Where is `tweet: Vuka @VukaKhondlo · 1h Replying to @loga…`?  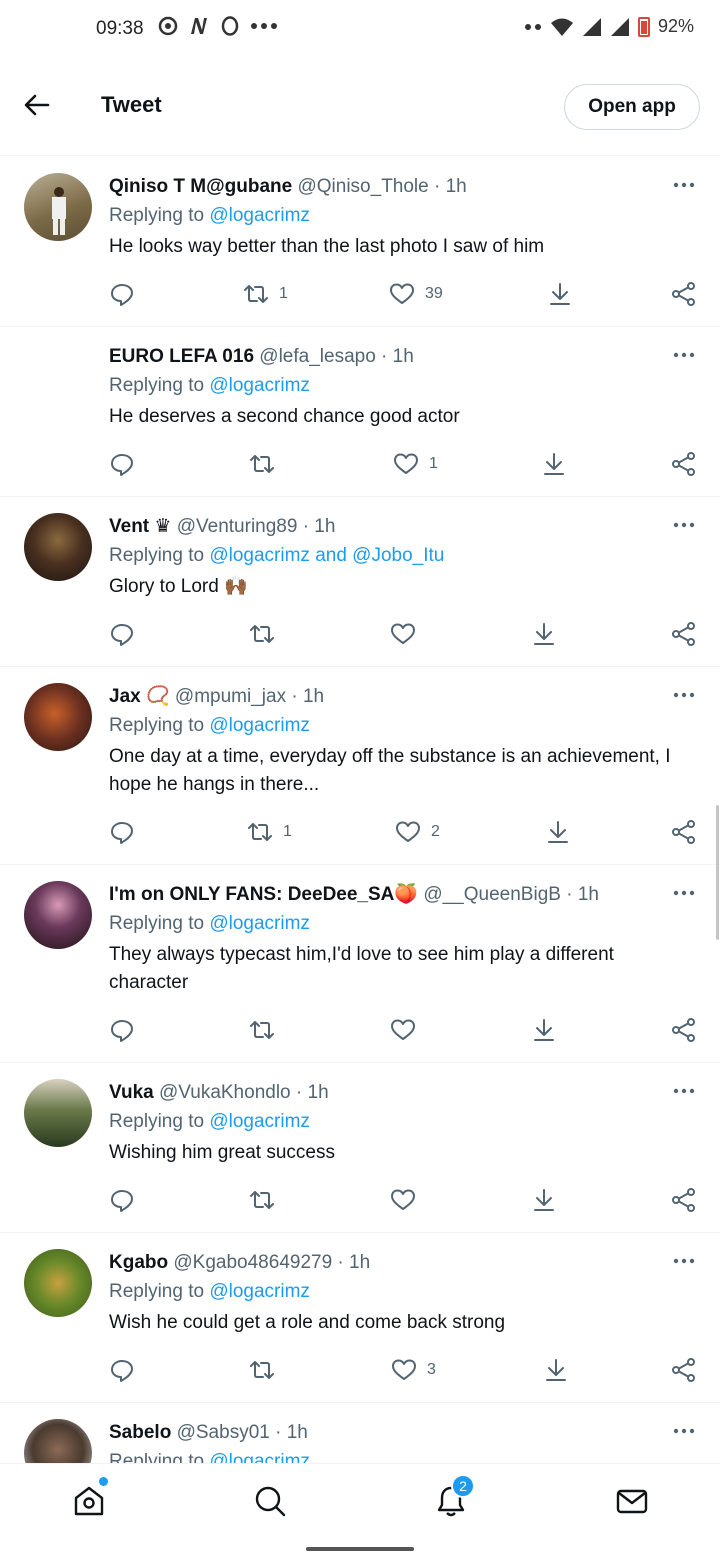
tweet: Vuka @VukaKhondlo · 1h Replying to @loga… is located at coordinates (360, 1148).